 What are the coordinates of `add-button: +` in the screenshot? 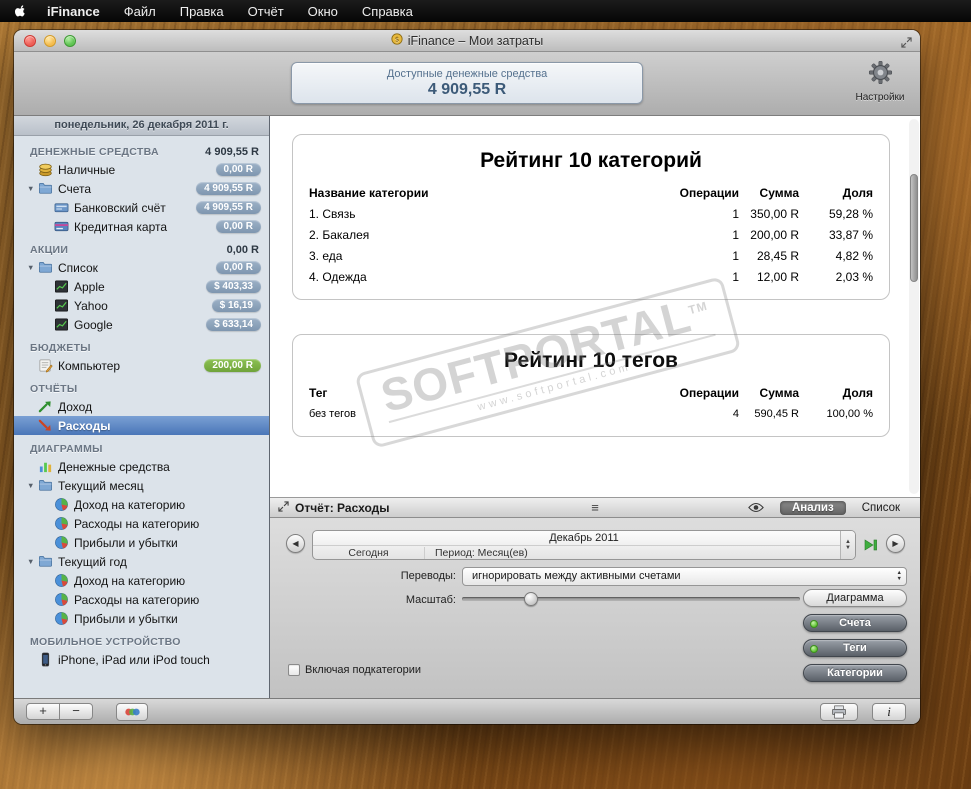 It's located at (43, 711).